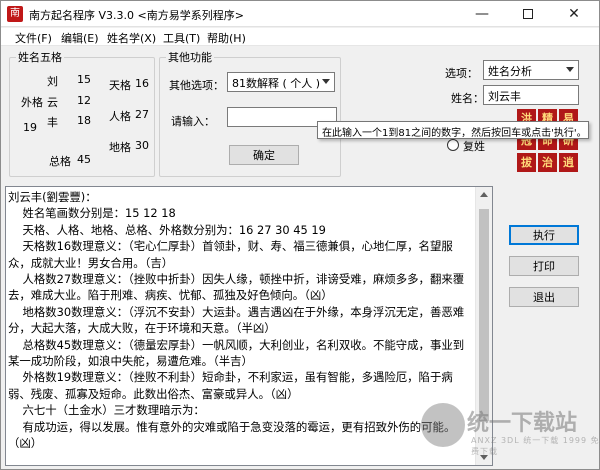  What do you see at coordinates (106, 410) in the screenshot?
I see `result-line: 六七十（土金水）三才数理暗示为：` at bounding box center [106, 410].